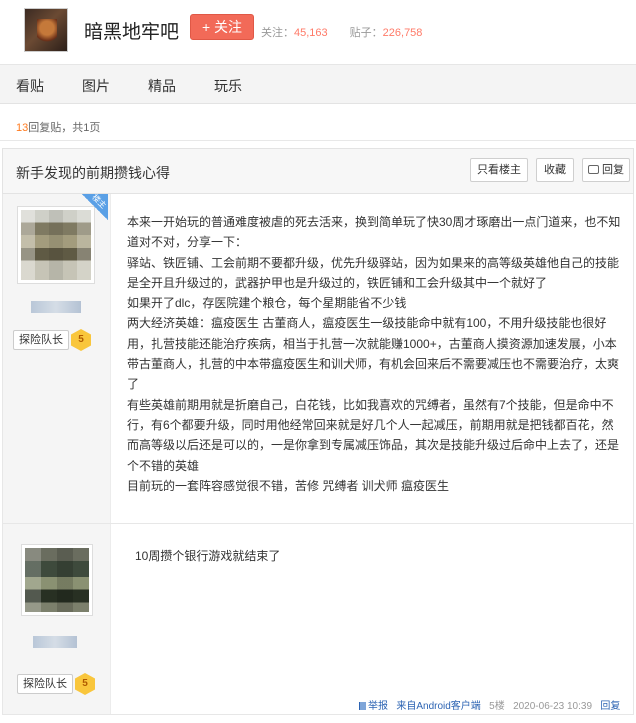 The image size is (636, 723). What do you see at coordinates (46, 30) in the screenshot?
I see `forum-logo` at bounding box center [46, 30].